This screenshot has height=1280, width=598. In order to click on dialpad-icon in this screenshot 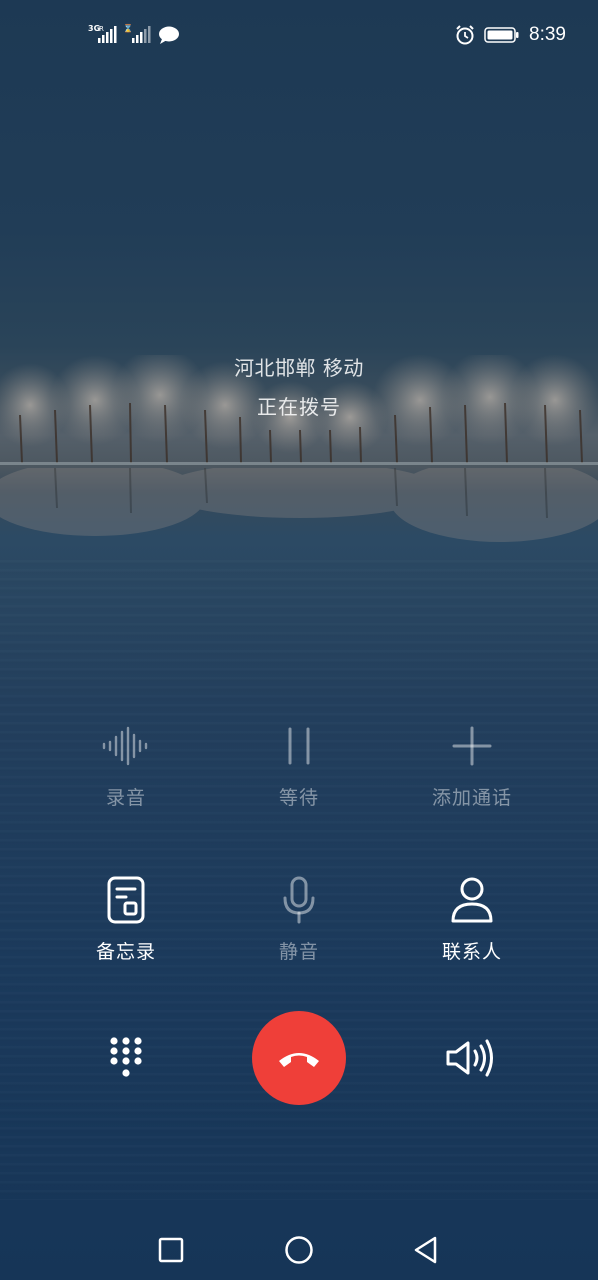, I will do `click(126, 1057)`.